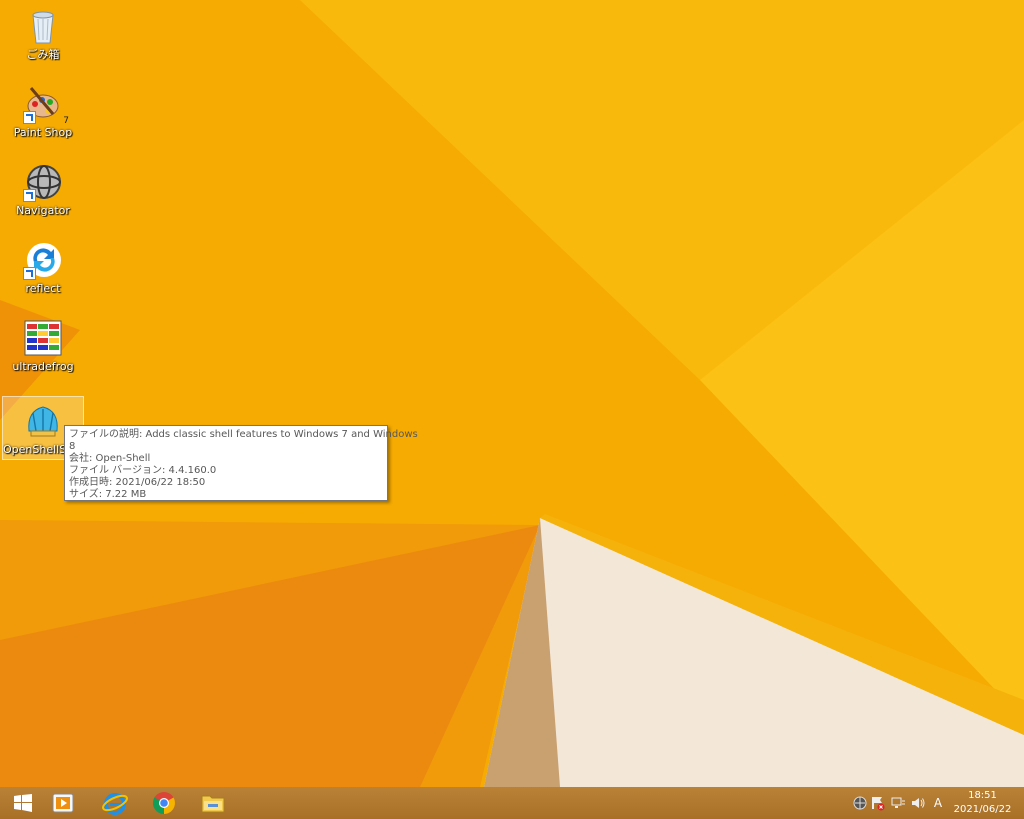  I want to click on taskbar-internet-explorer-button, so click(115, 803).